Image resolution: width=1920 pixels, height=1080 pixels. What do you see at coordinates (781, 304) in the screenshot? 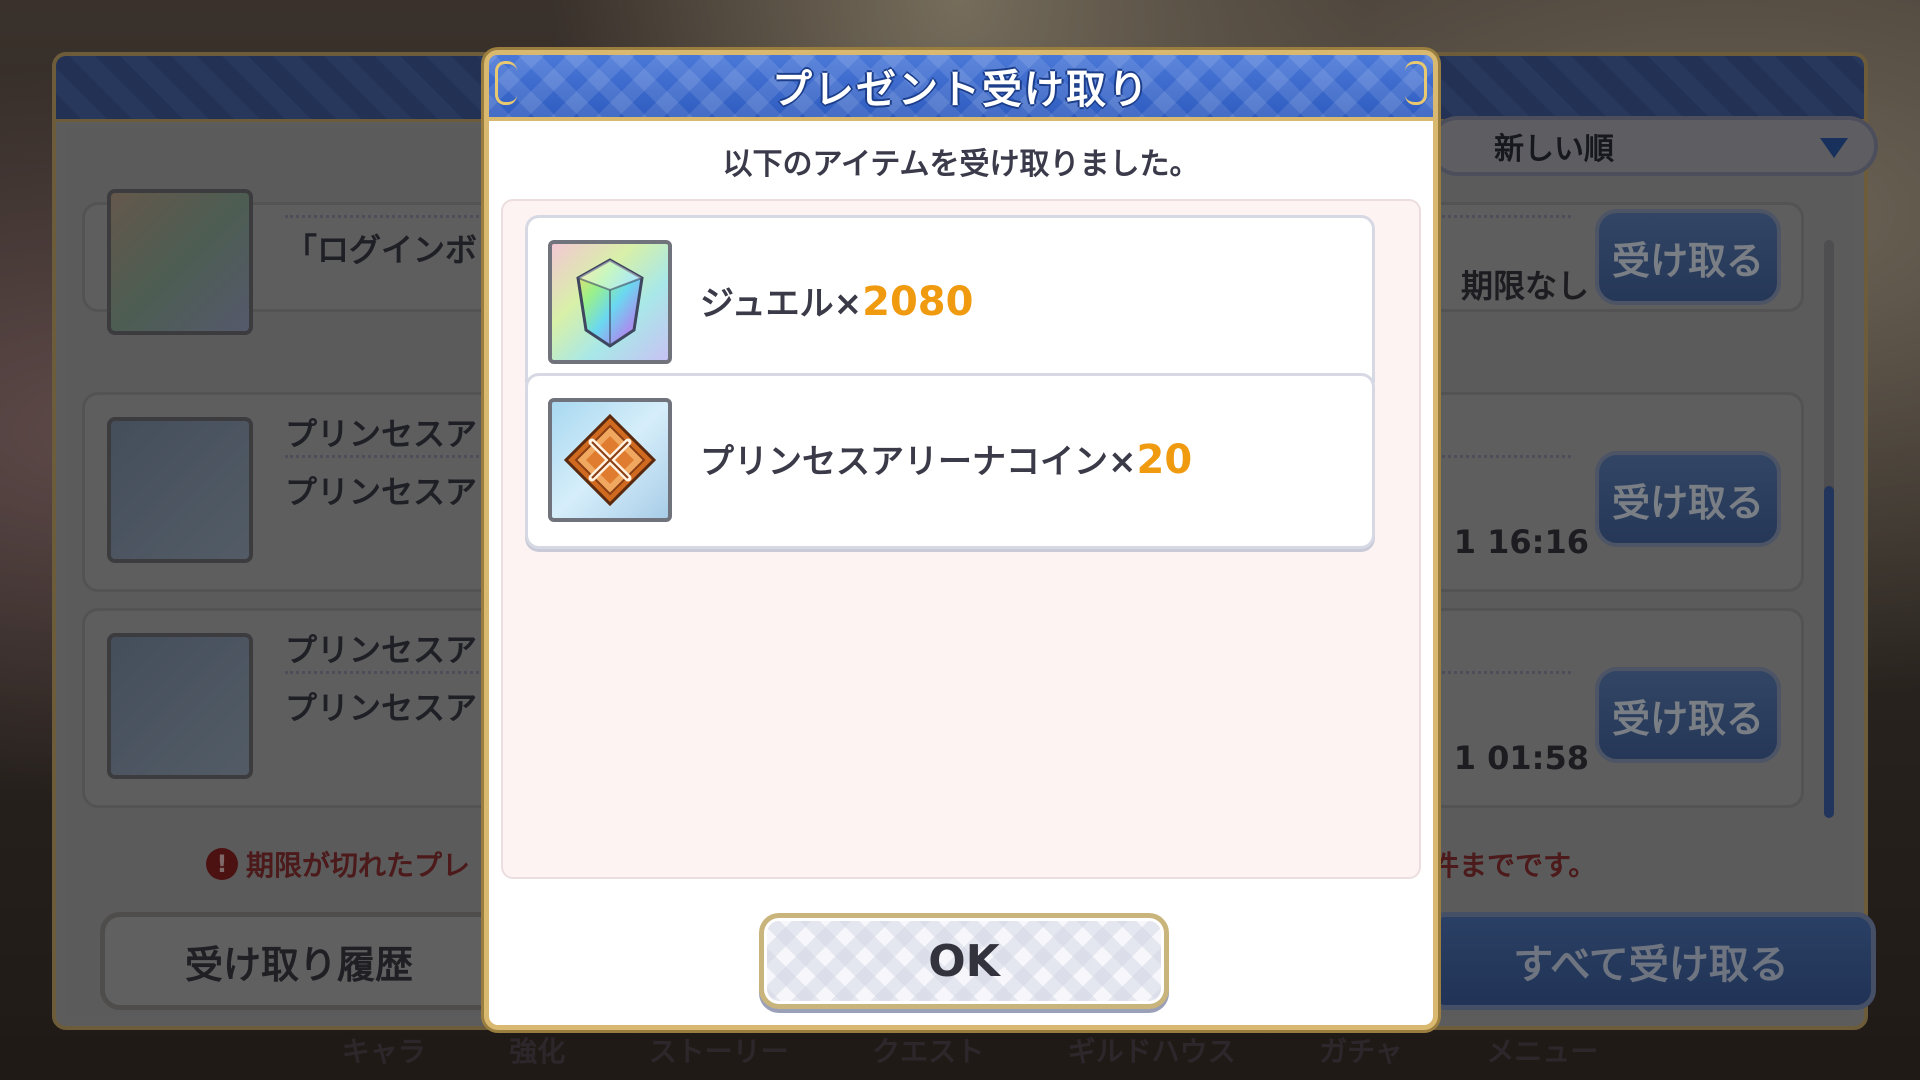
I see `item-name: ジュエル×` at bounding box center [781, 304].